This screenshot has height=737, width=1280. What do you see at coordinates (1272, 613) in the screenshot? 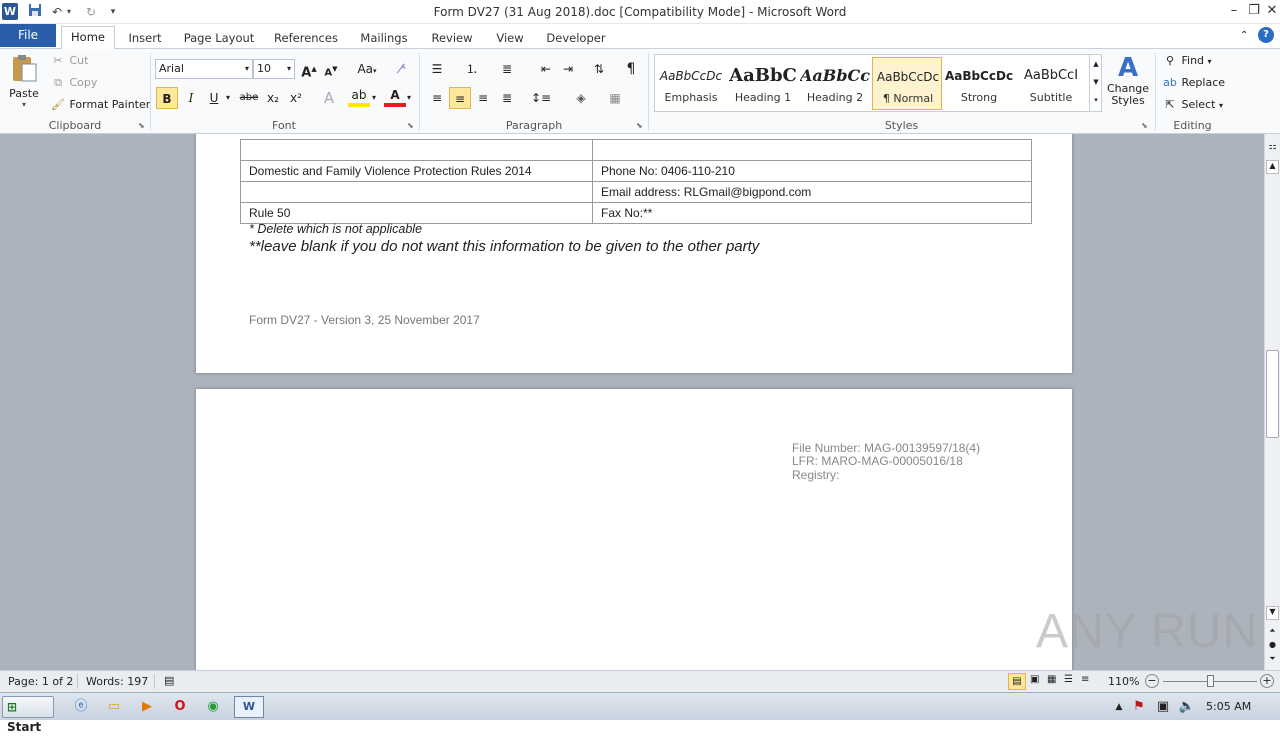
I see `scroll-down-icon: ▼` at bounding box center [1272, 613].